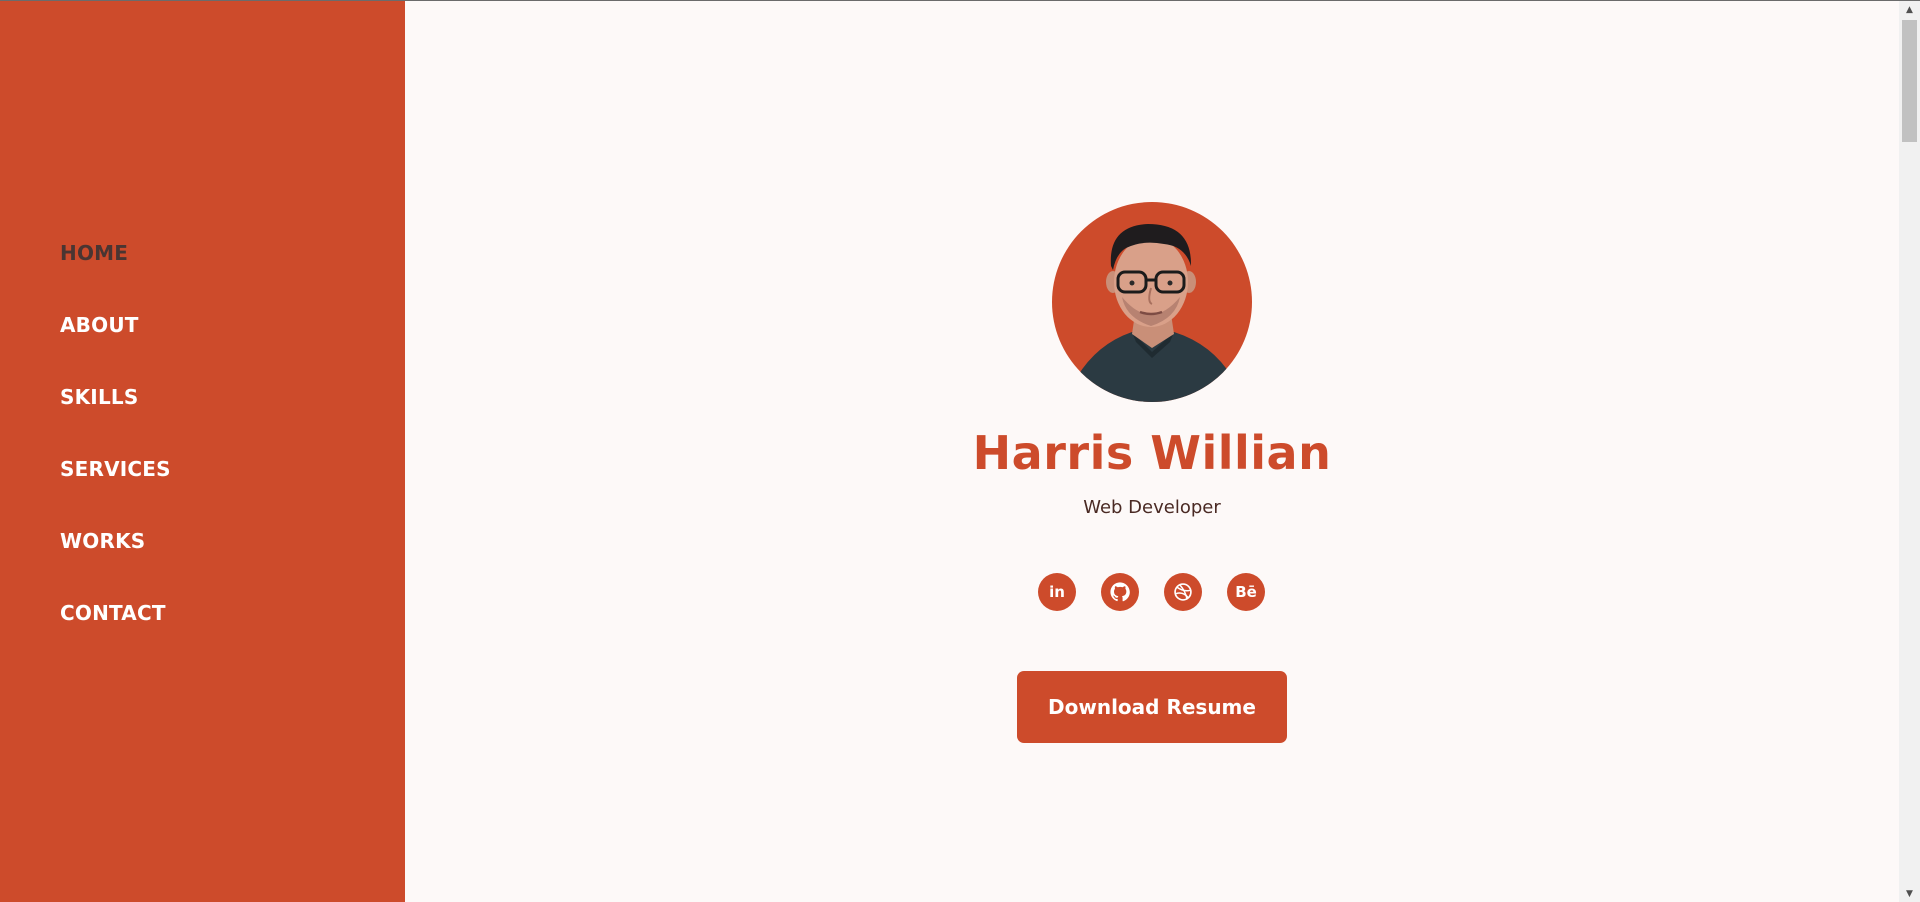  I want to click on nav-item-home: HOME, so click(115, 261).